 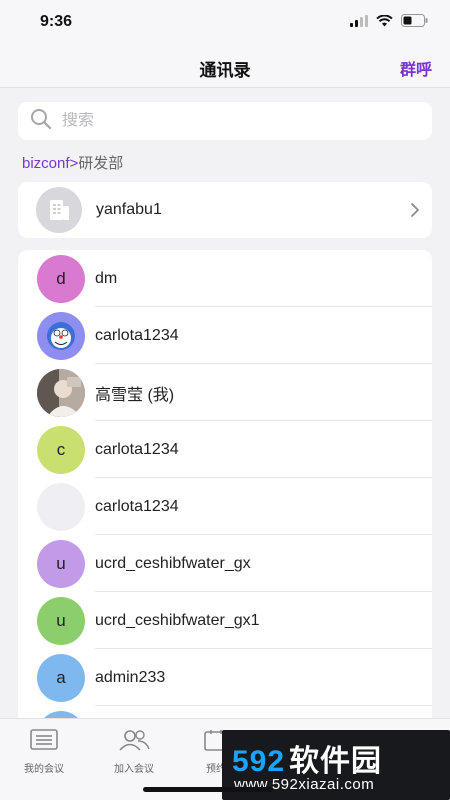 I want to click on breadcrumb-root-label: bizconf, so click(x=46, y=163).